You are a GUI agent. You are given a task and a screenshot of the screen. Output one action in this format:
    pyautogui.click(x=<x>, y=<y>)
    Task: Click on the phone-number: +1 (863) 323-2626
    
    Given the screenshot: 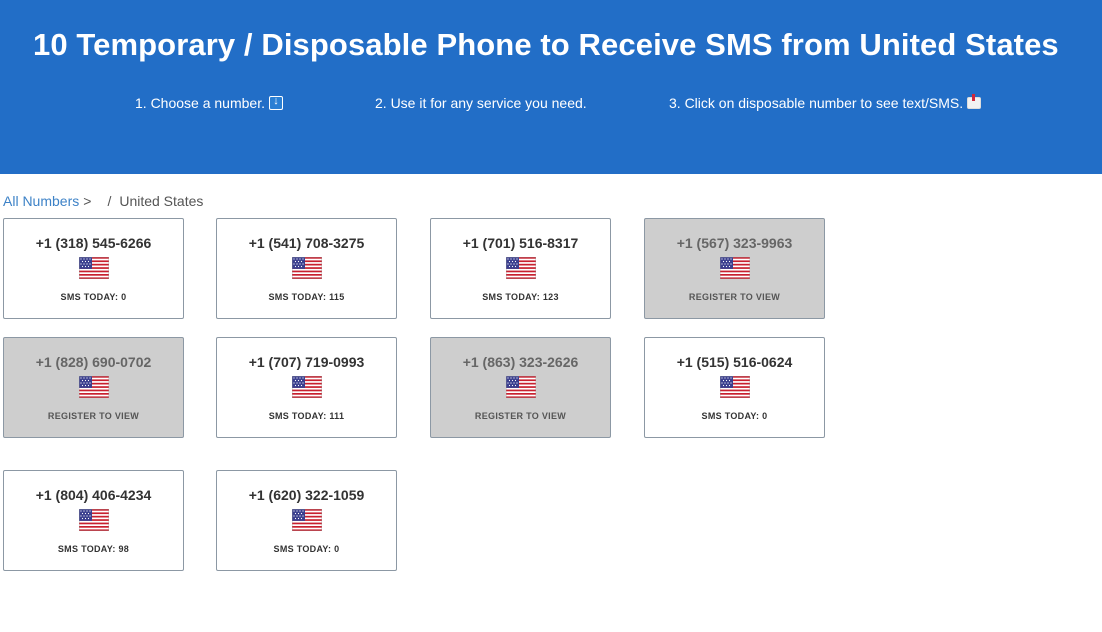 What is the action you would take?
    pyautogui.click(x=520, y=362)
    